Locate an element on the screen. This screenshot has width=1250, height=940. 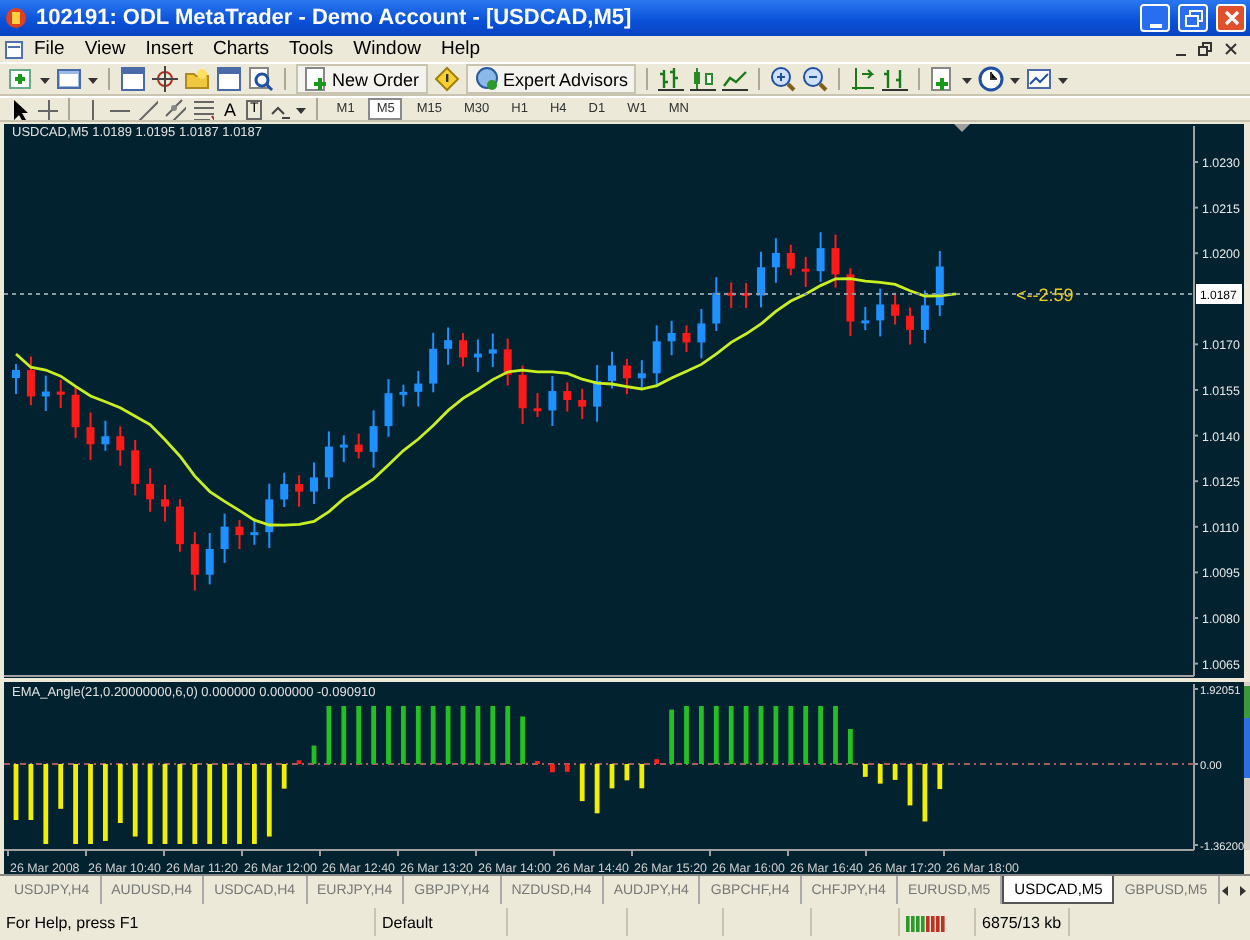
diamond-icon is located at coordinates (446, 79).